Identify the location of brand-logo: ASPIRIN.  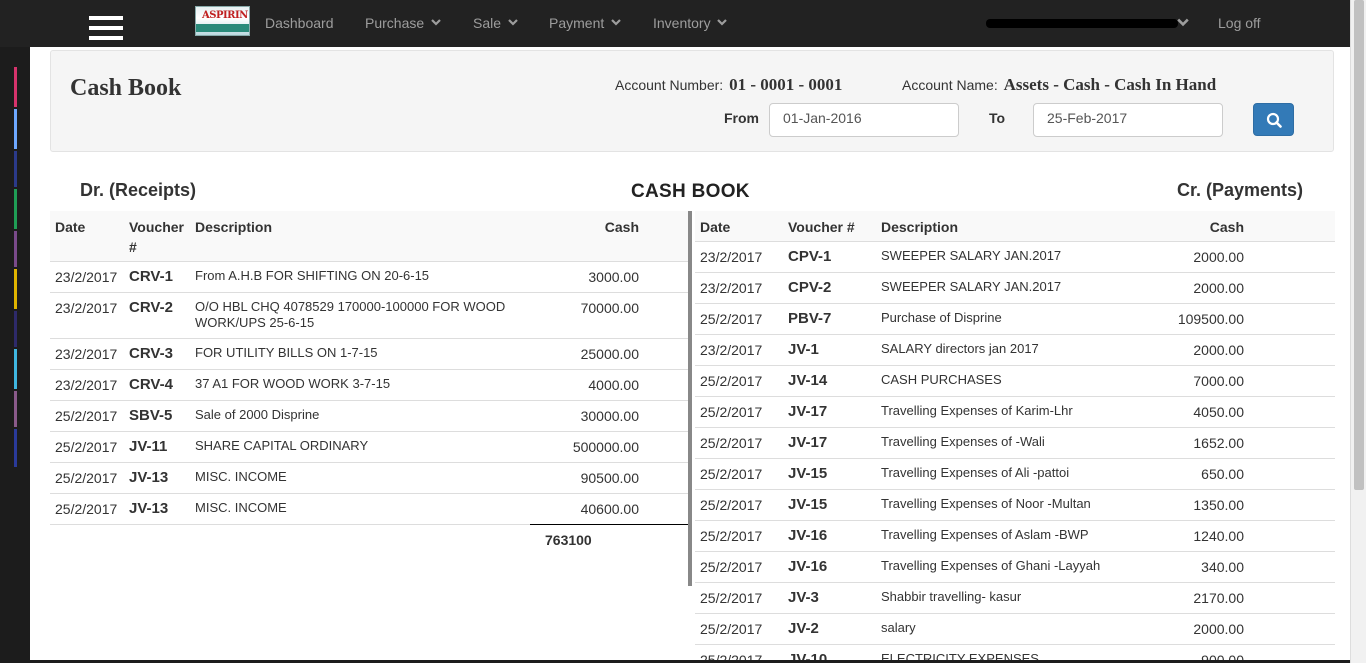
(222, 21).